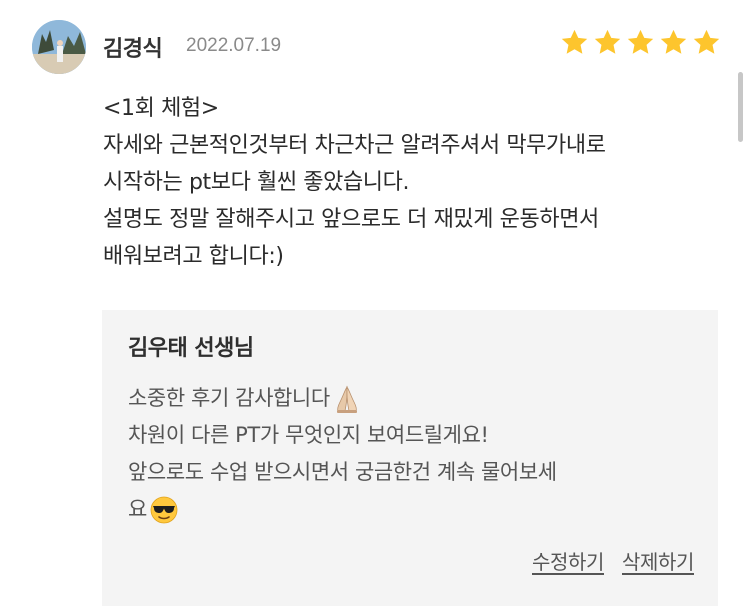  I want to click on sunglasses-face-icon, so click(164, 510).